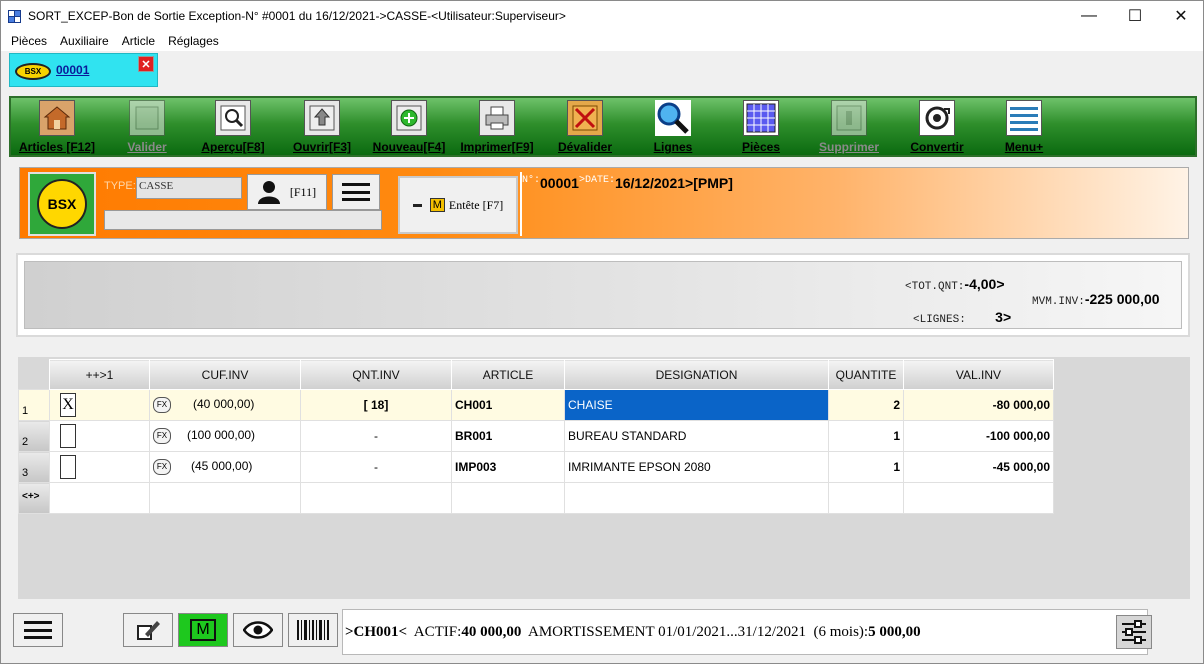 Image resolution: width=1204 pixels, height=664 pixels. What do you see at coordinates (258, 630) in the screenshot?
I see `view-button` at bounding box center [258, 630].